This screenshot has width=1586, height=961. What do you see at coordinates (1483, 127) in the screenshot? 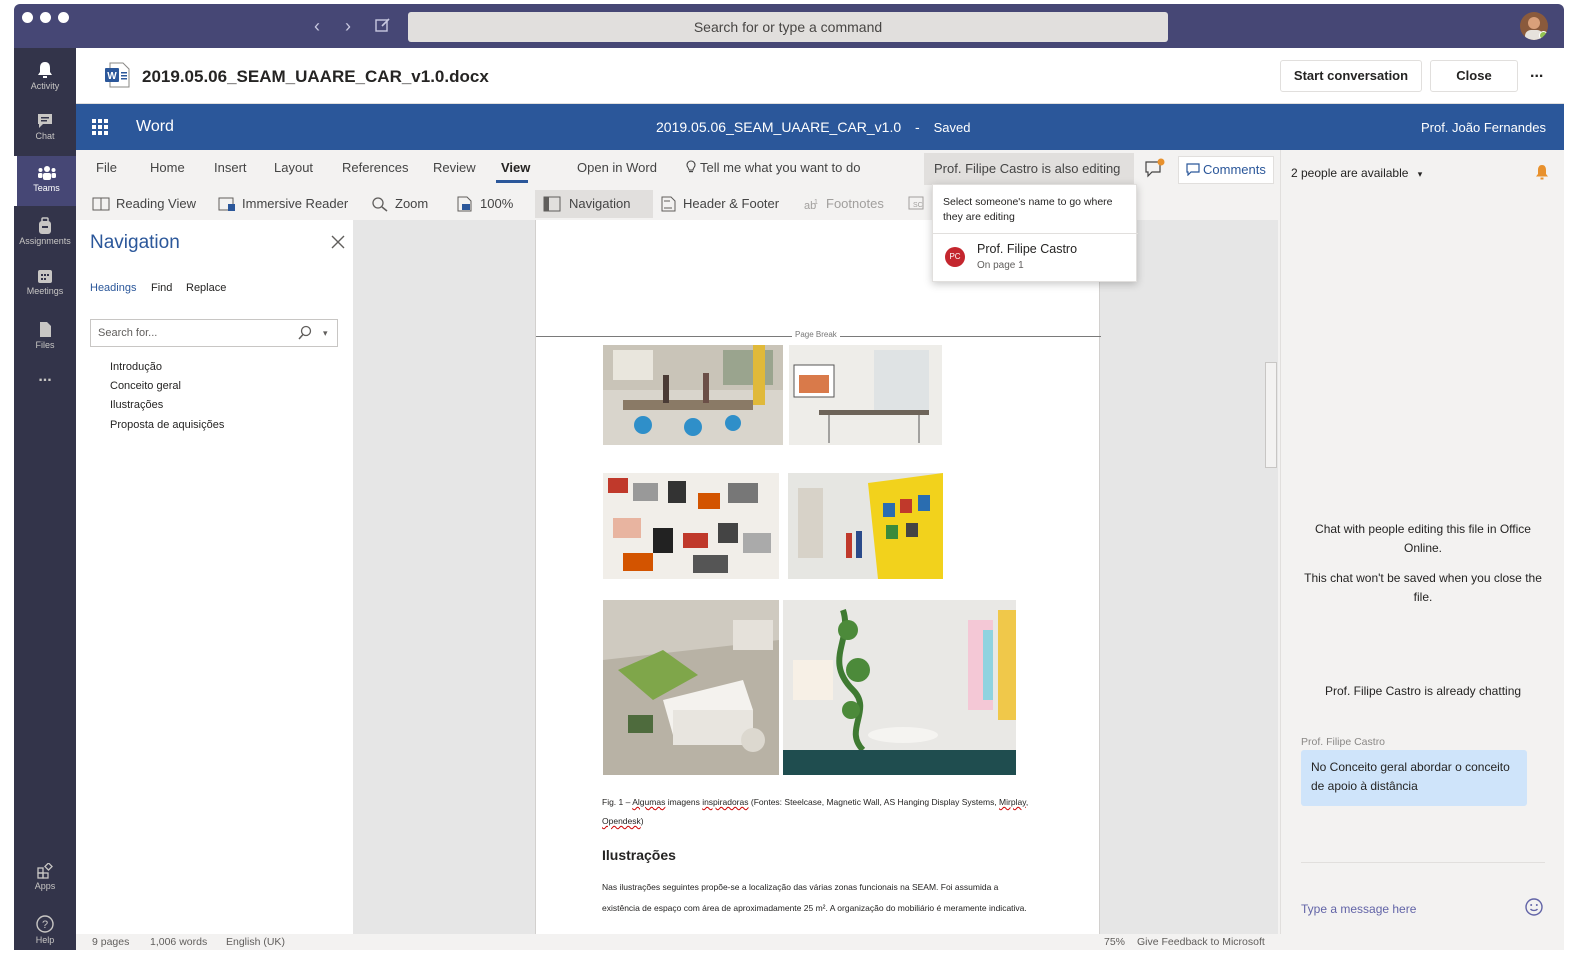
I see `user-name: Prof. João Fernandes` at bounding box center [1483, 127].